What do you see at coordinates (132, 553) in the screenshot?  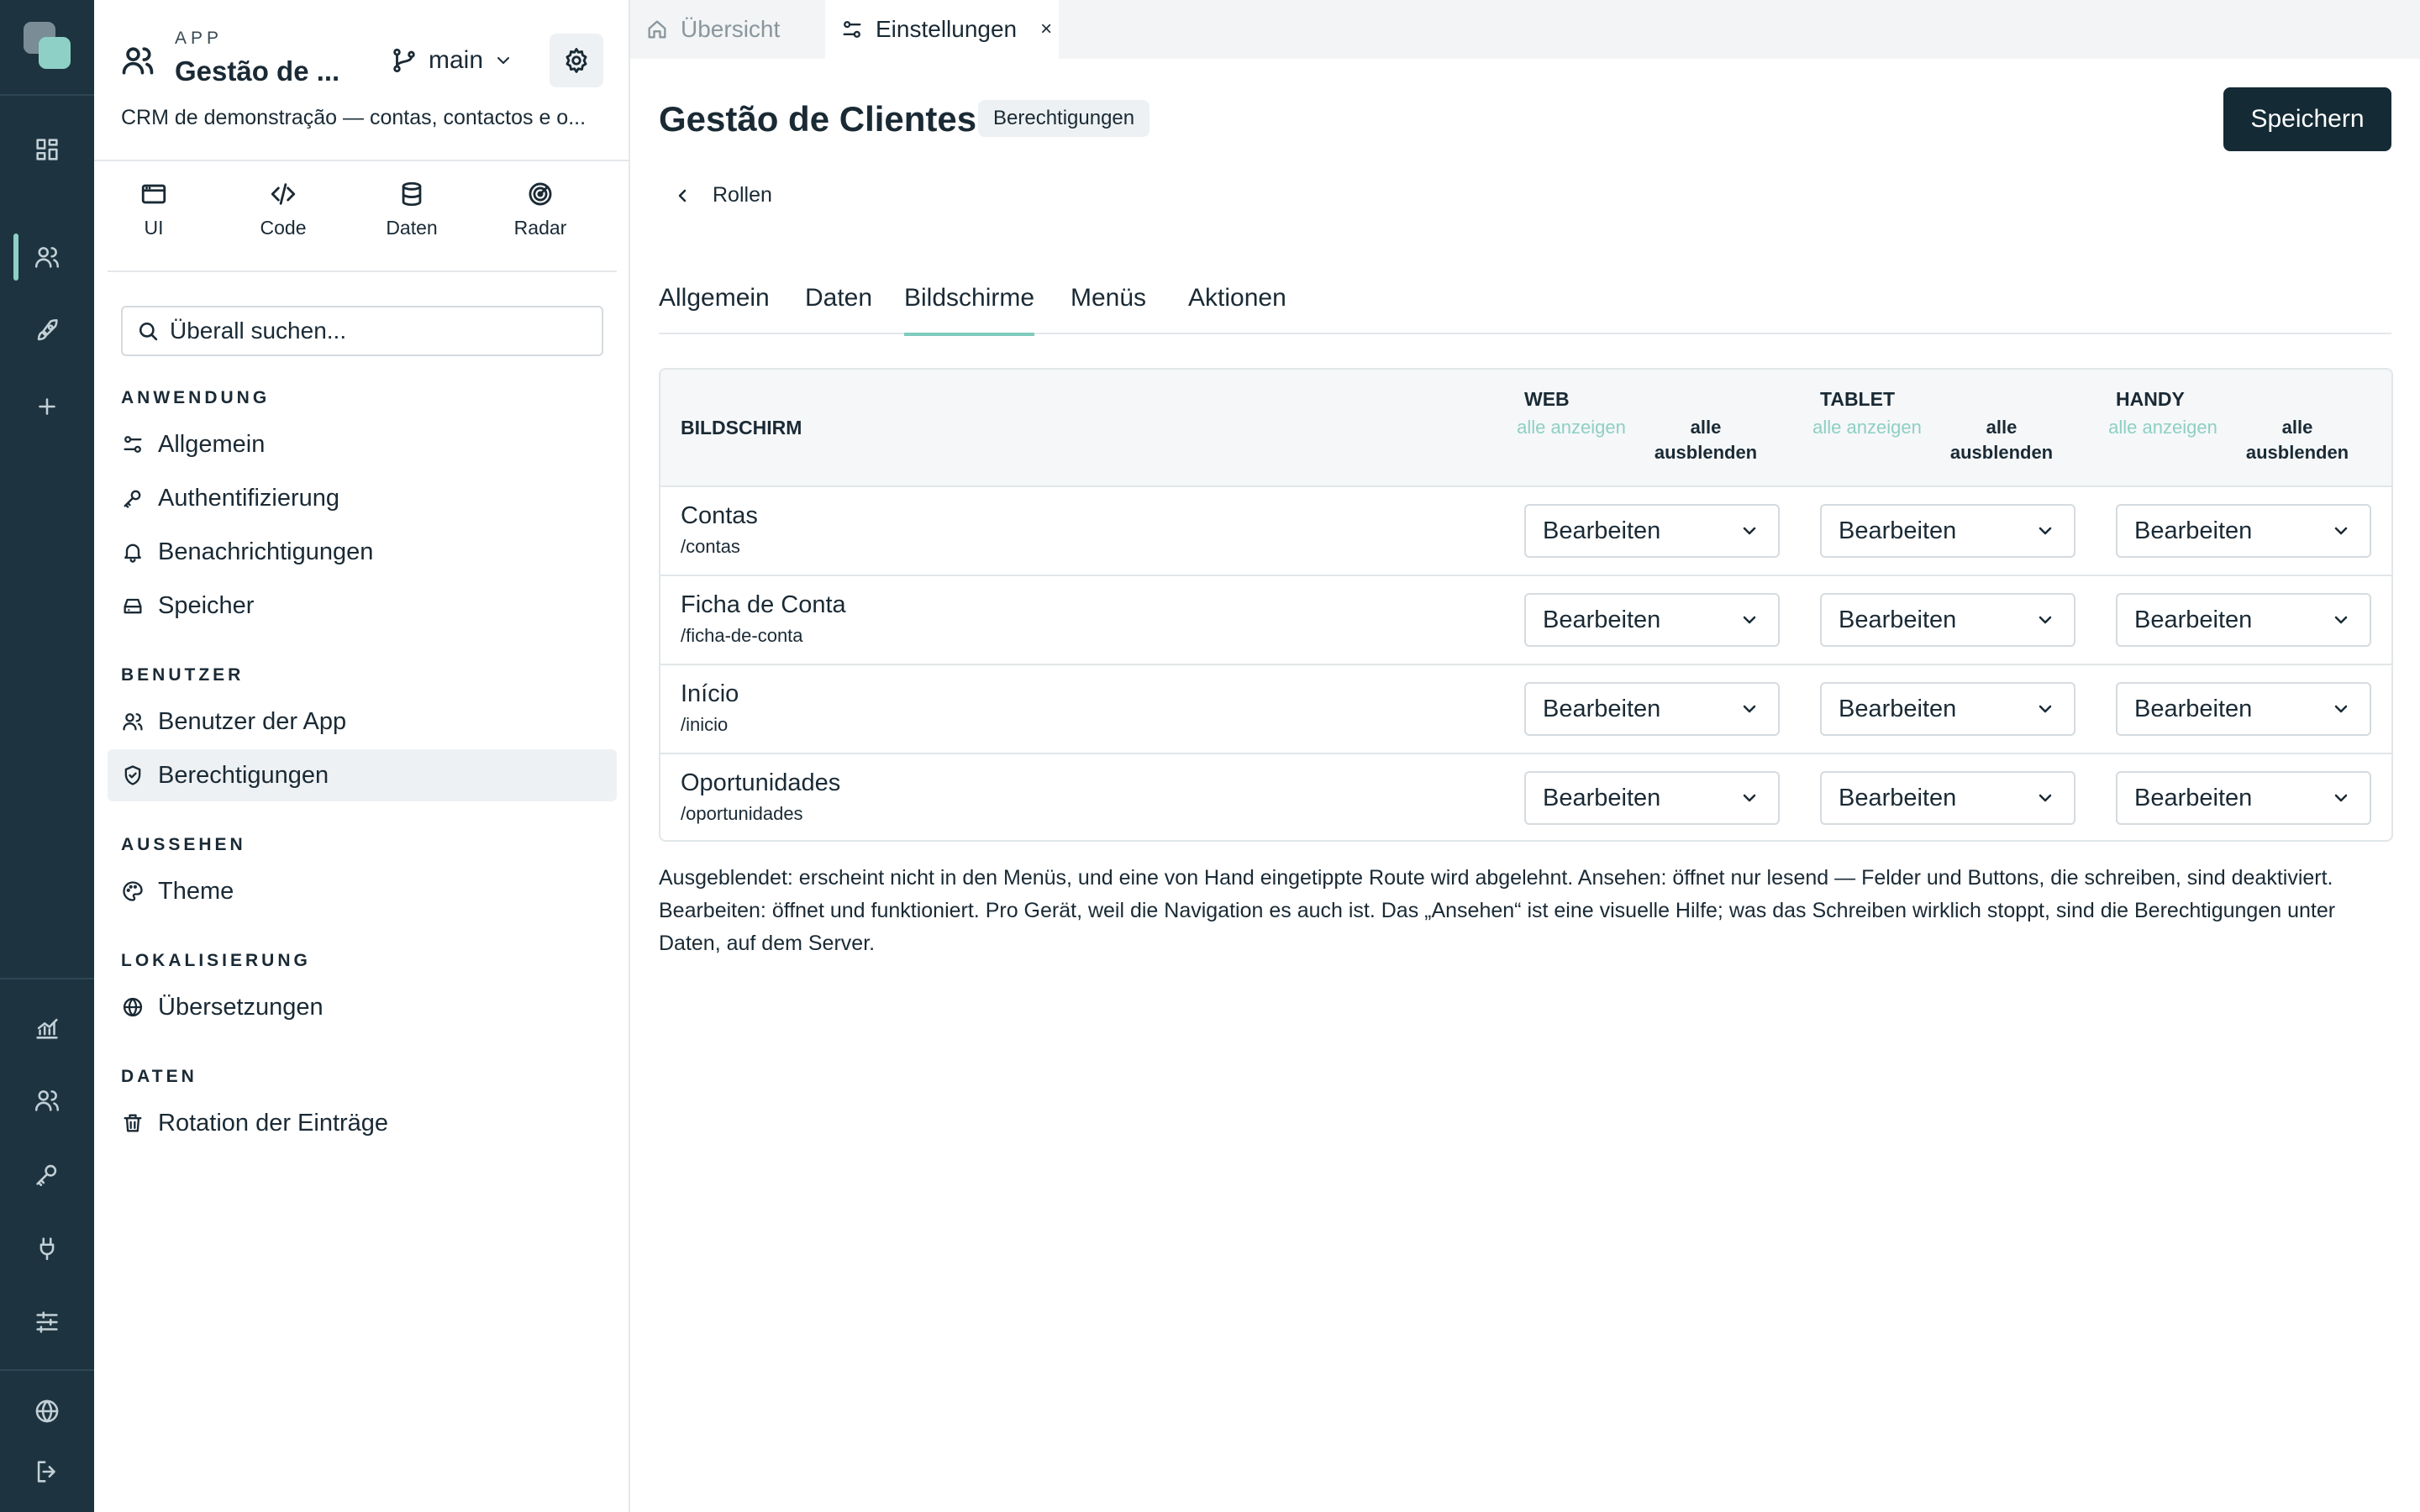 I see `bell-icon` at bounding box center [132, 553].